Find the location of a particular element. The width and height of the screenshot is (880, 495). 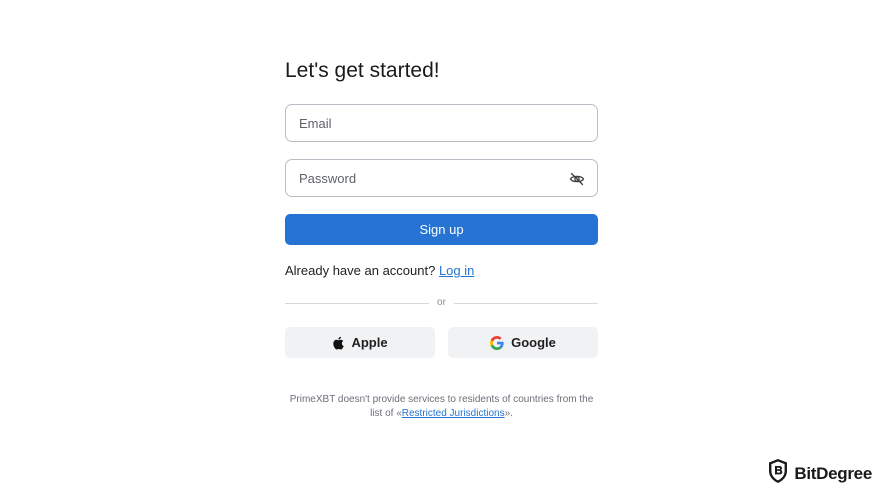

password-input is located at coordinates (429, 178).